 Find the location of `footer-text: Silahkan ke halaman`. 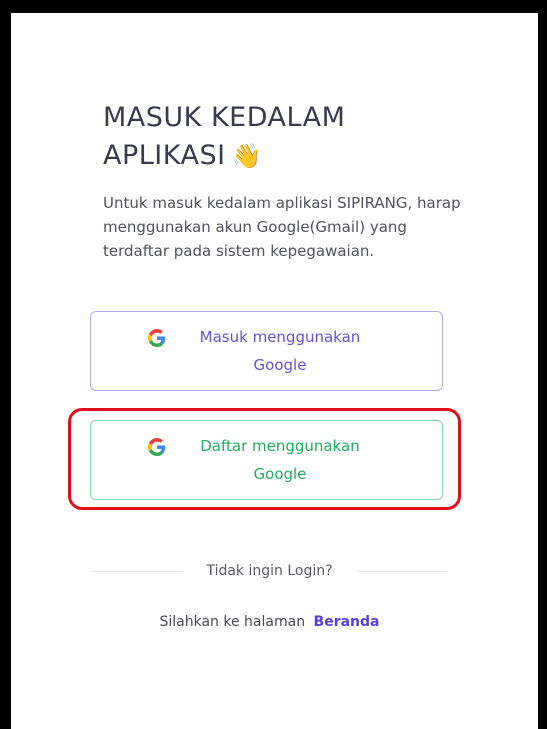

footer-text: Silahkan ke halaman is located at coordinates (232, 622).